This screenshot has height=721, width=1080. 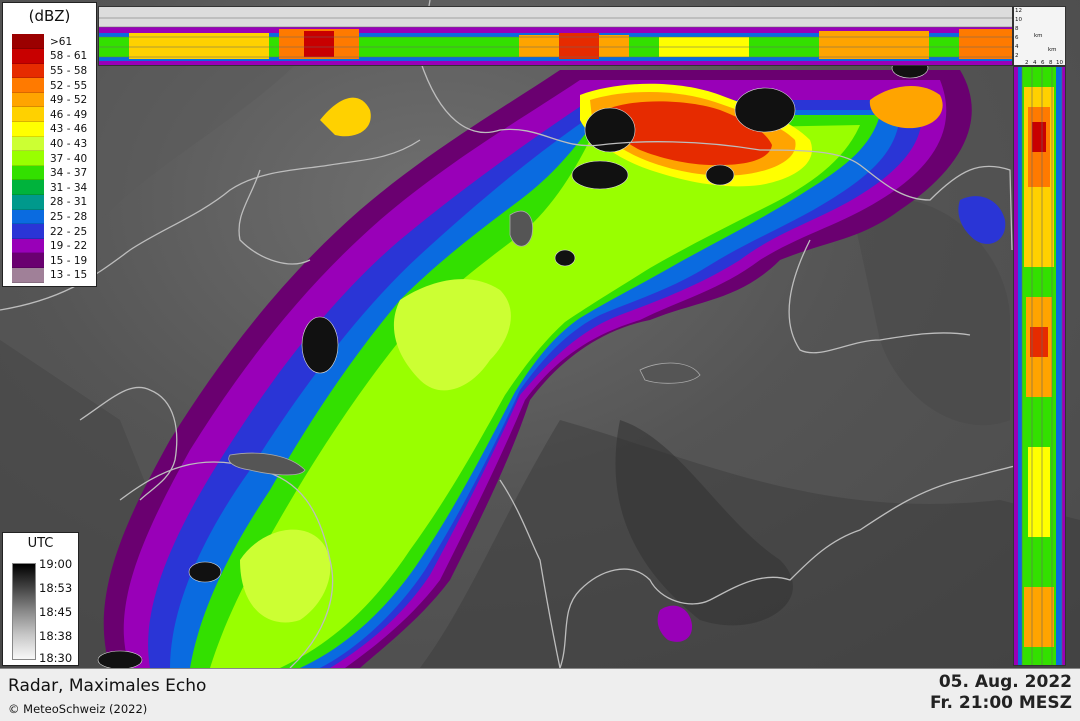 I want to click on dbz-legend-row: 49 - 52, so click(x=49, y=100).